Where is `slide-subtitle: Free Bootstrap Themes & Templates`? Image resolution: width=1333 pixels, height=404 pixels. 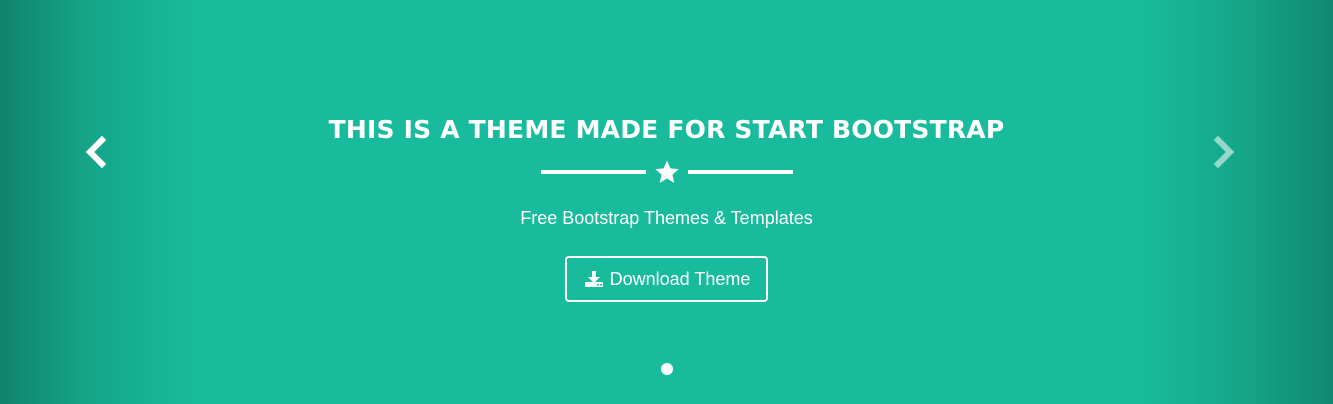 slide-subtitle: Free Bootstrap Themes & Templates is located at coordinates (666, 218).